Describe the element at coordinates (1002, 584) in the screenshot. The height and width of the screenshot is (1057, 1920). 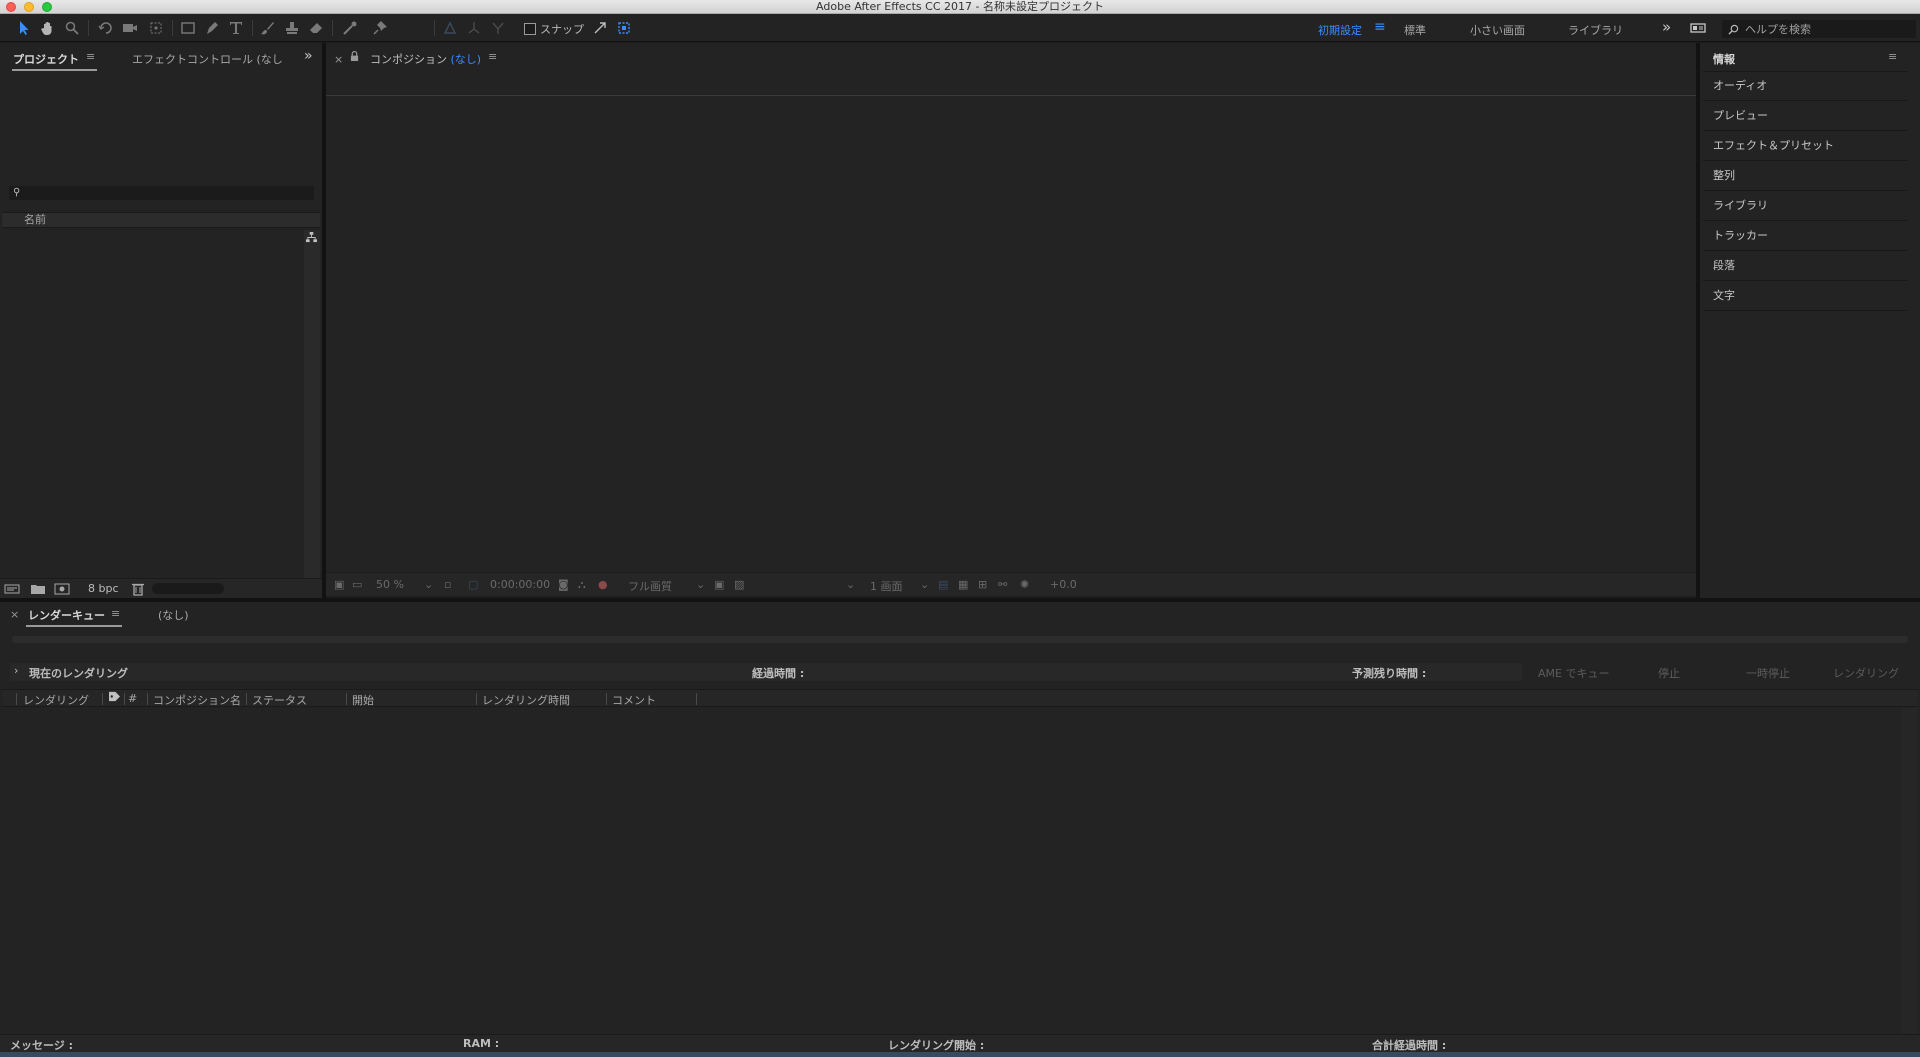
I see `flowchart-icon: ⚯` at that location.